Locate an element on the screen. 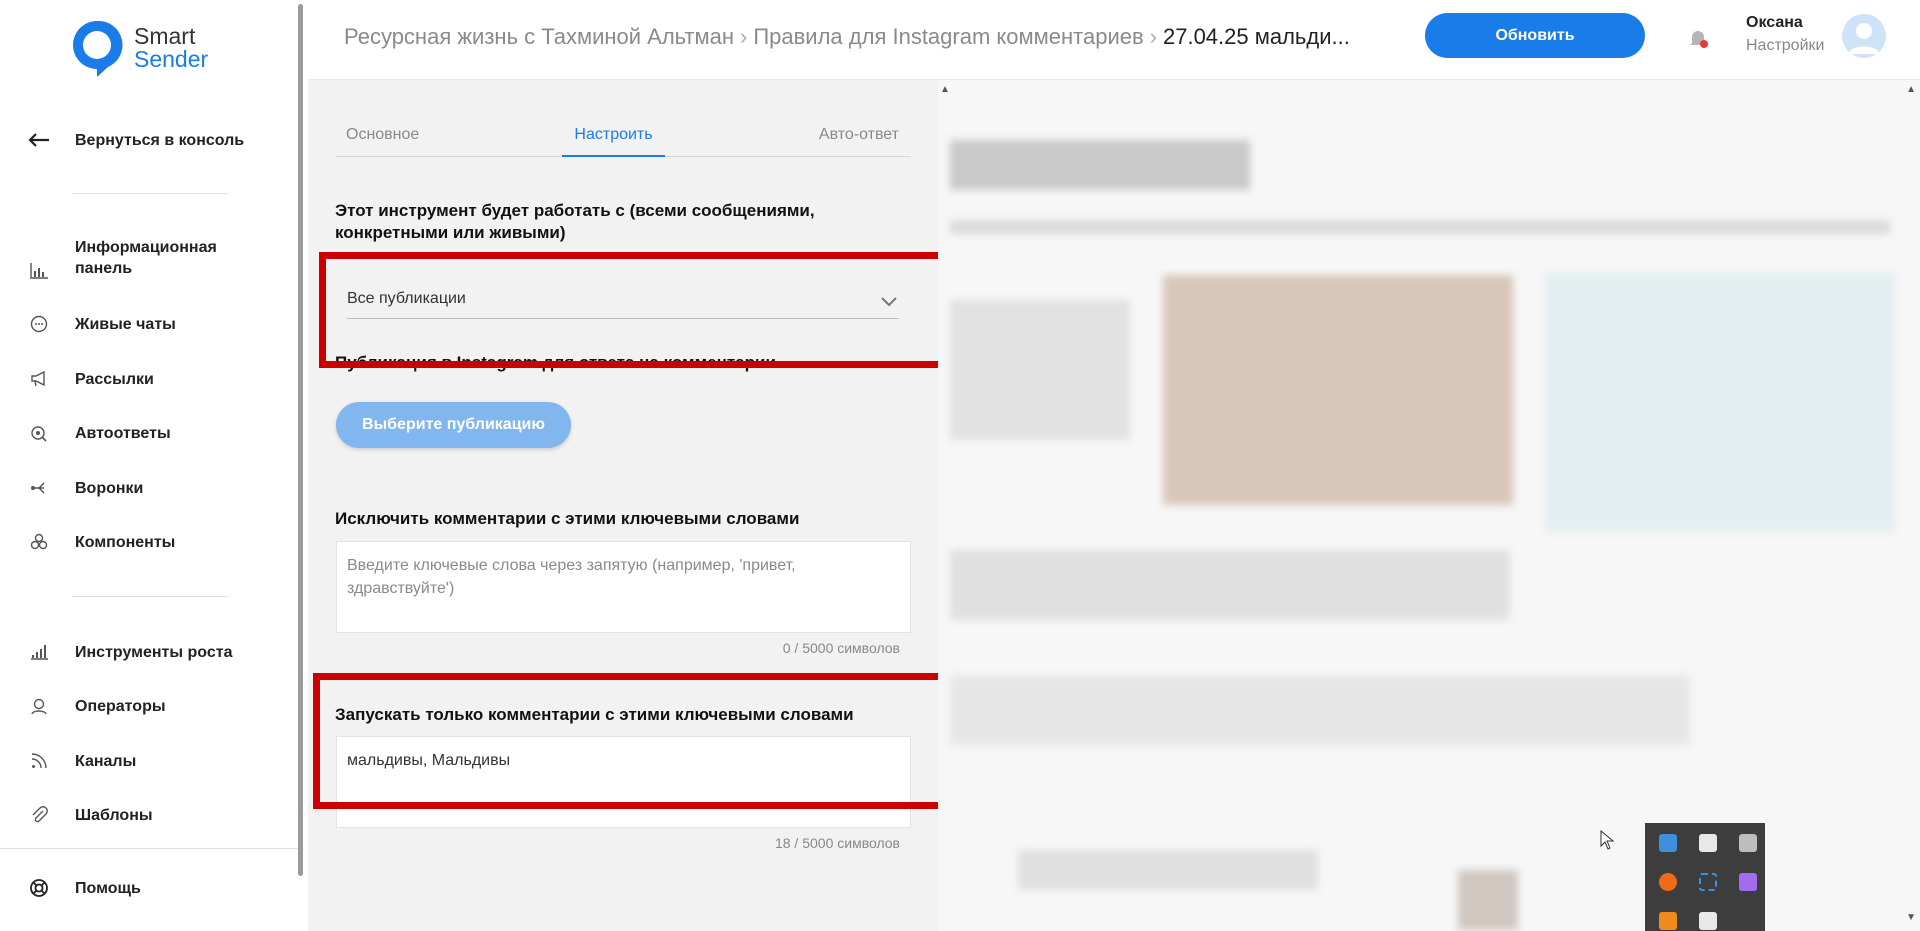 The image size is (1920, 931). megaphone-icon is located at coordinates (39, 379).